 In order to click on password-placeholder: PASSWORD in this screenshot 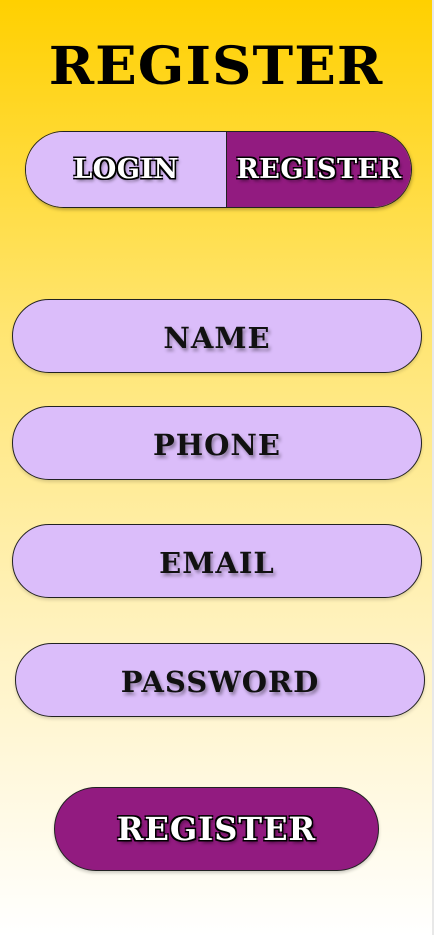, I will do `click(220, 682)`.